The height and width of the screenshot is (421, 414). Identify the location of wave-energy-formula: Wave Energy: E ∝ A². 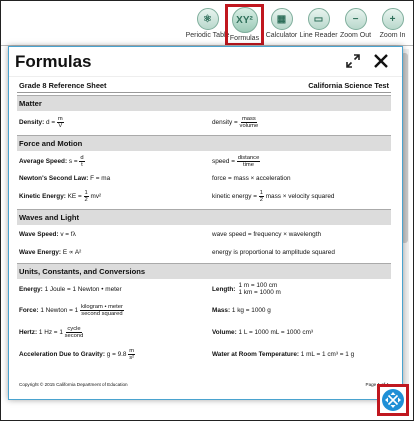
(115, 252).